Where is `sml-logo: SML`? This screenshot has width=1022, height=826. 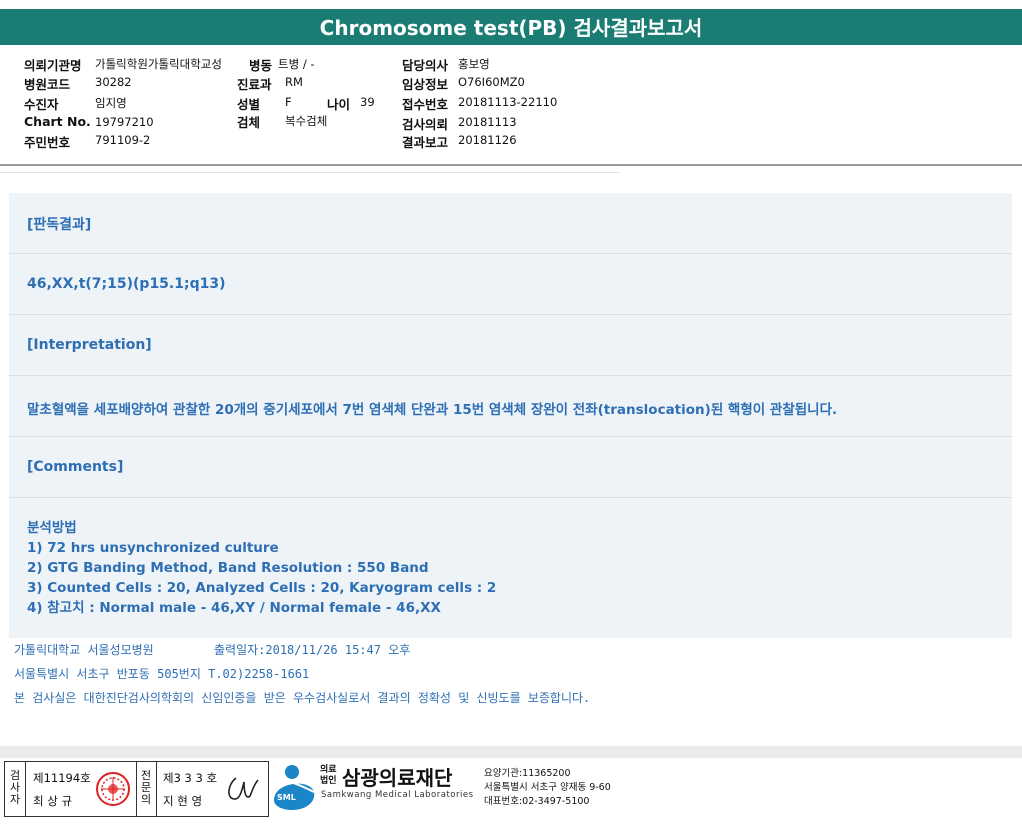
sml-logo: SML is located at coordinates (295, 788).